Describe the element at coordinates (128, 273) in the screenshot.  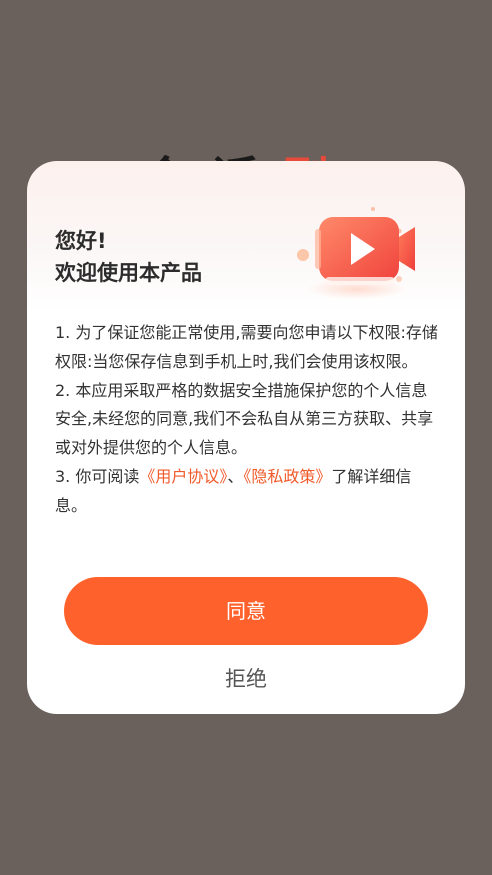
I see `greeting-welcome: 欢迎使用本产品` at that location.